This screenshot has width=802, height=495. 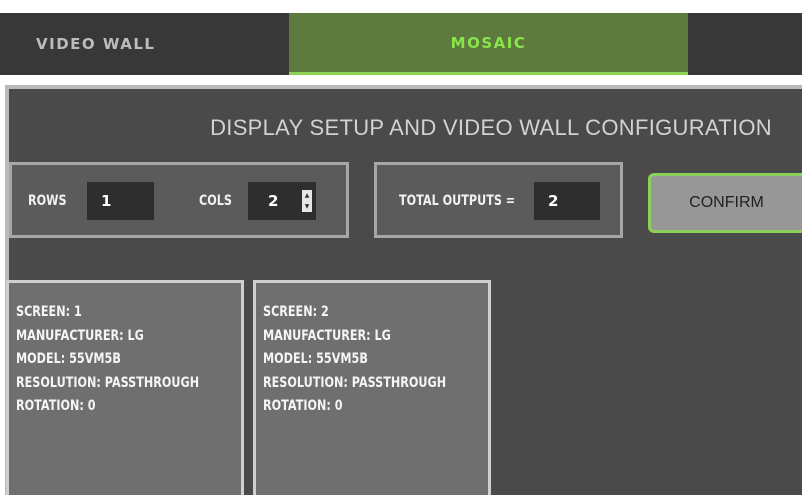 I want to click on confirm-button: CONFIRM, so click(x=725, y=203).